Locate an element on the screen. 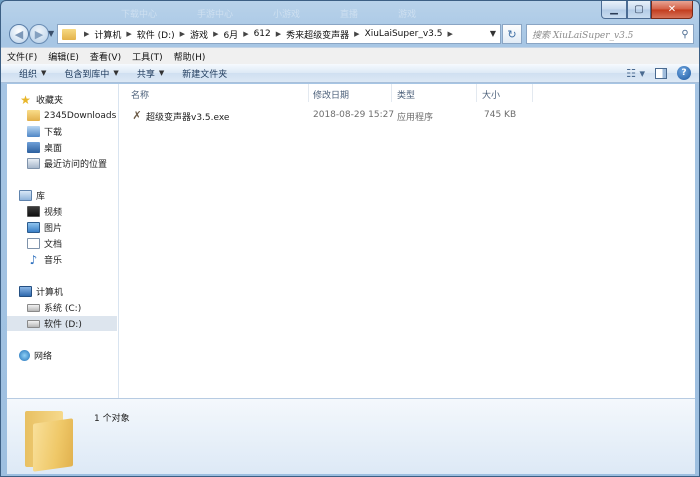  nav-item-label: 软件 (D:) is located at coordinates (63, 325).